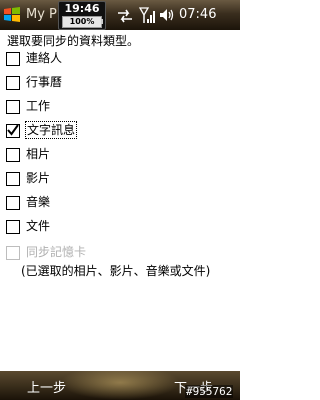  What do you see at coordinates (106, 254) in the screenshot?
I see `option-sync-memory-card: 同步記憶卡` at bounding box center [106, 254].